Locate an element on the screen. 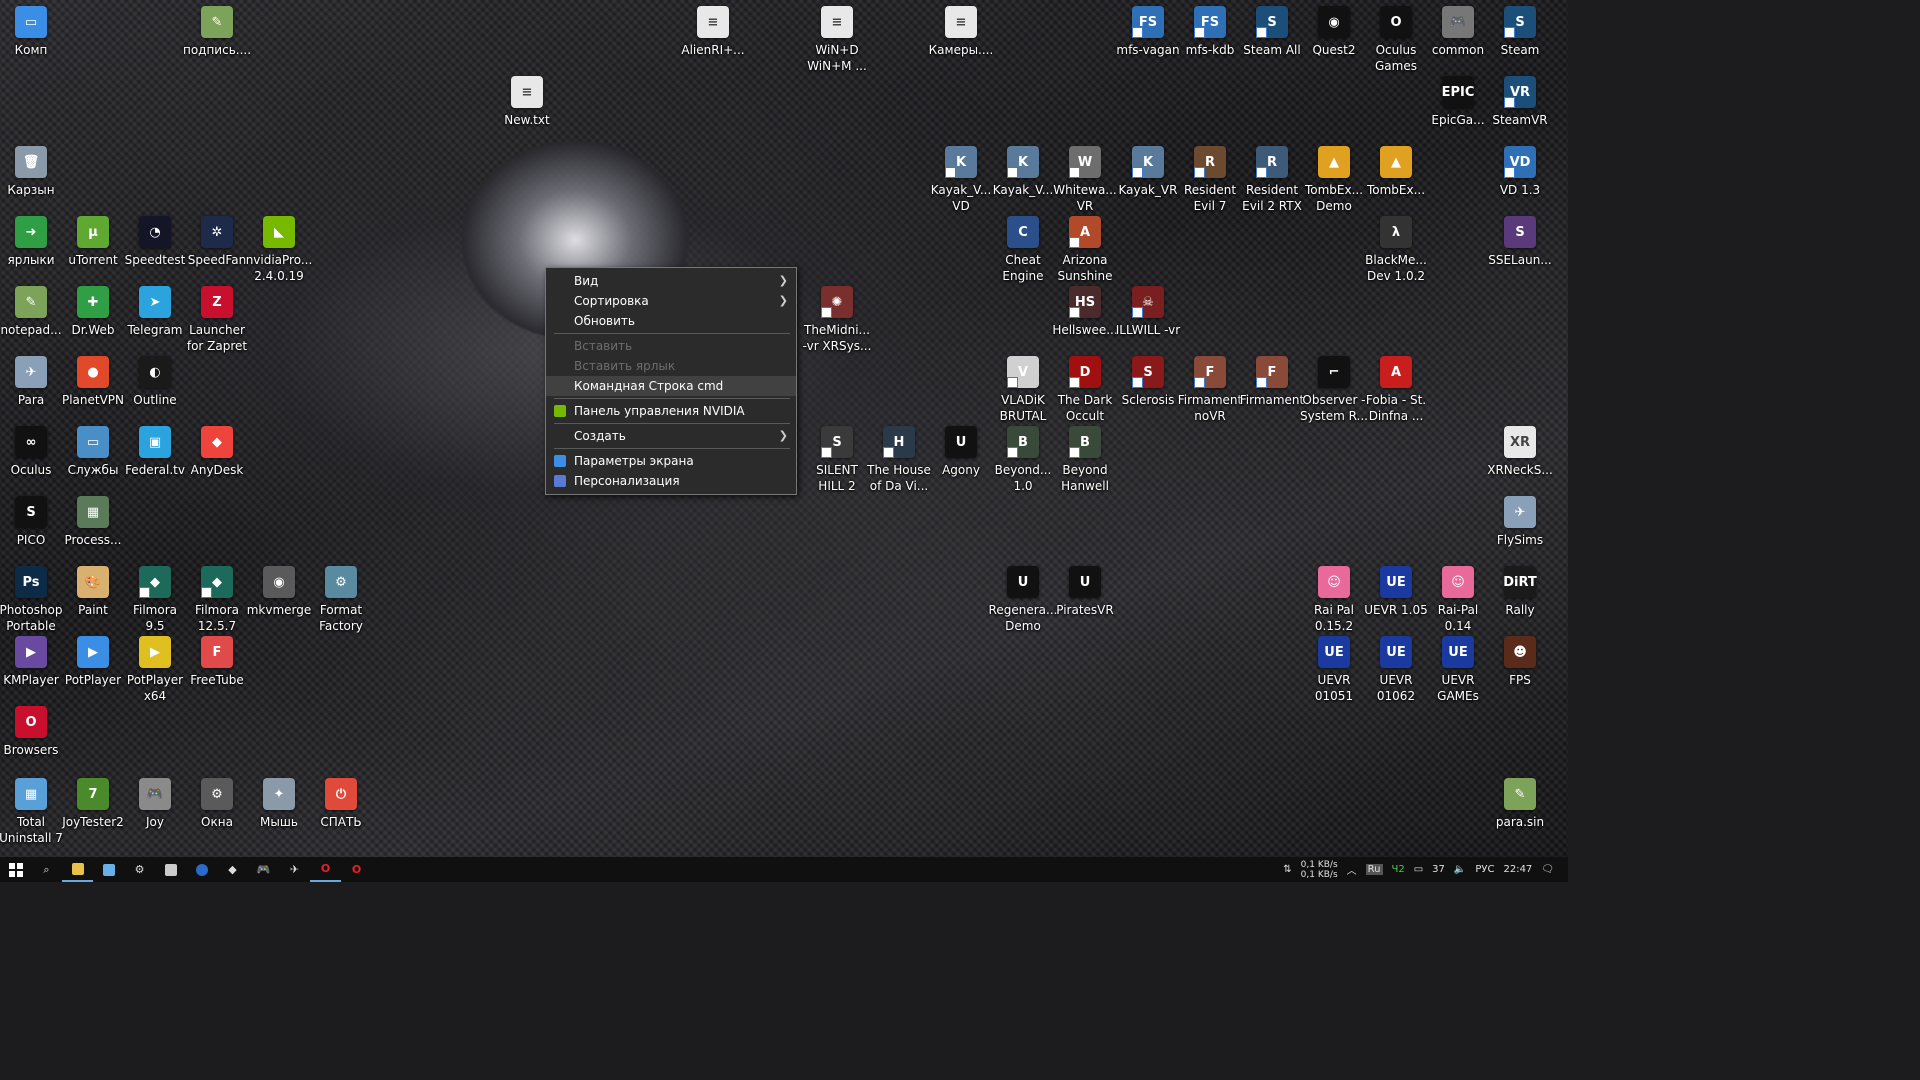  desktop-icon-komp: ▭ Комп is located at coordinates (31, 32).